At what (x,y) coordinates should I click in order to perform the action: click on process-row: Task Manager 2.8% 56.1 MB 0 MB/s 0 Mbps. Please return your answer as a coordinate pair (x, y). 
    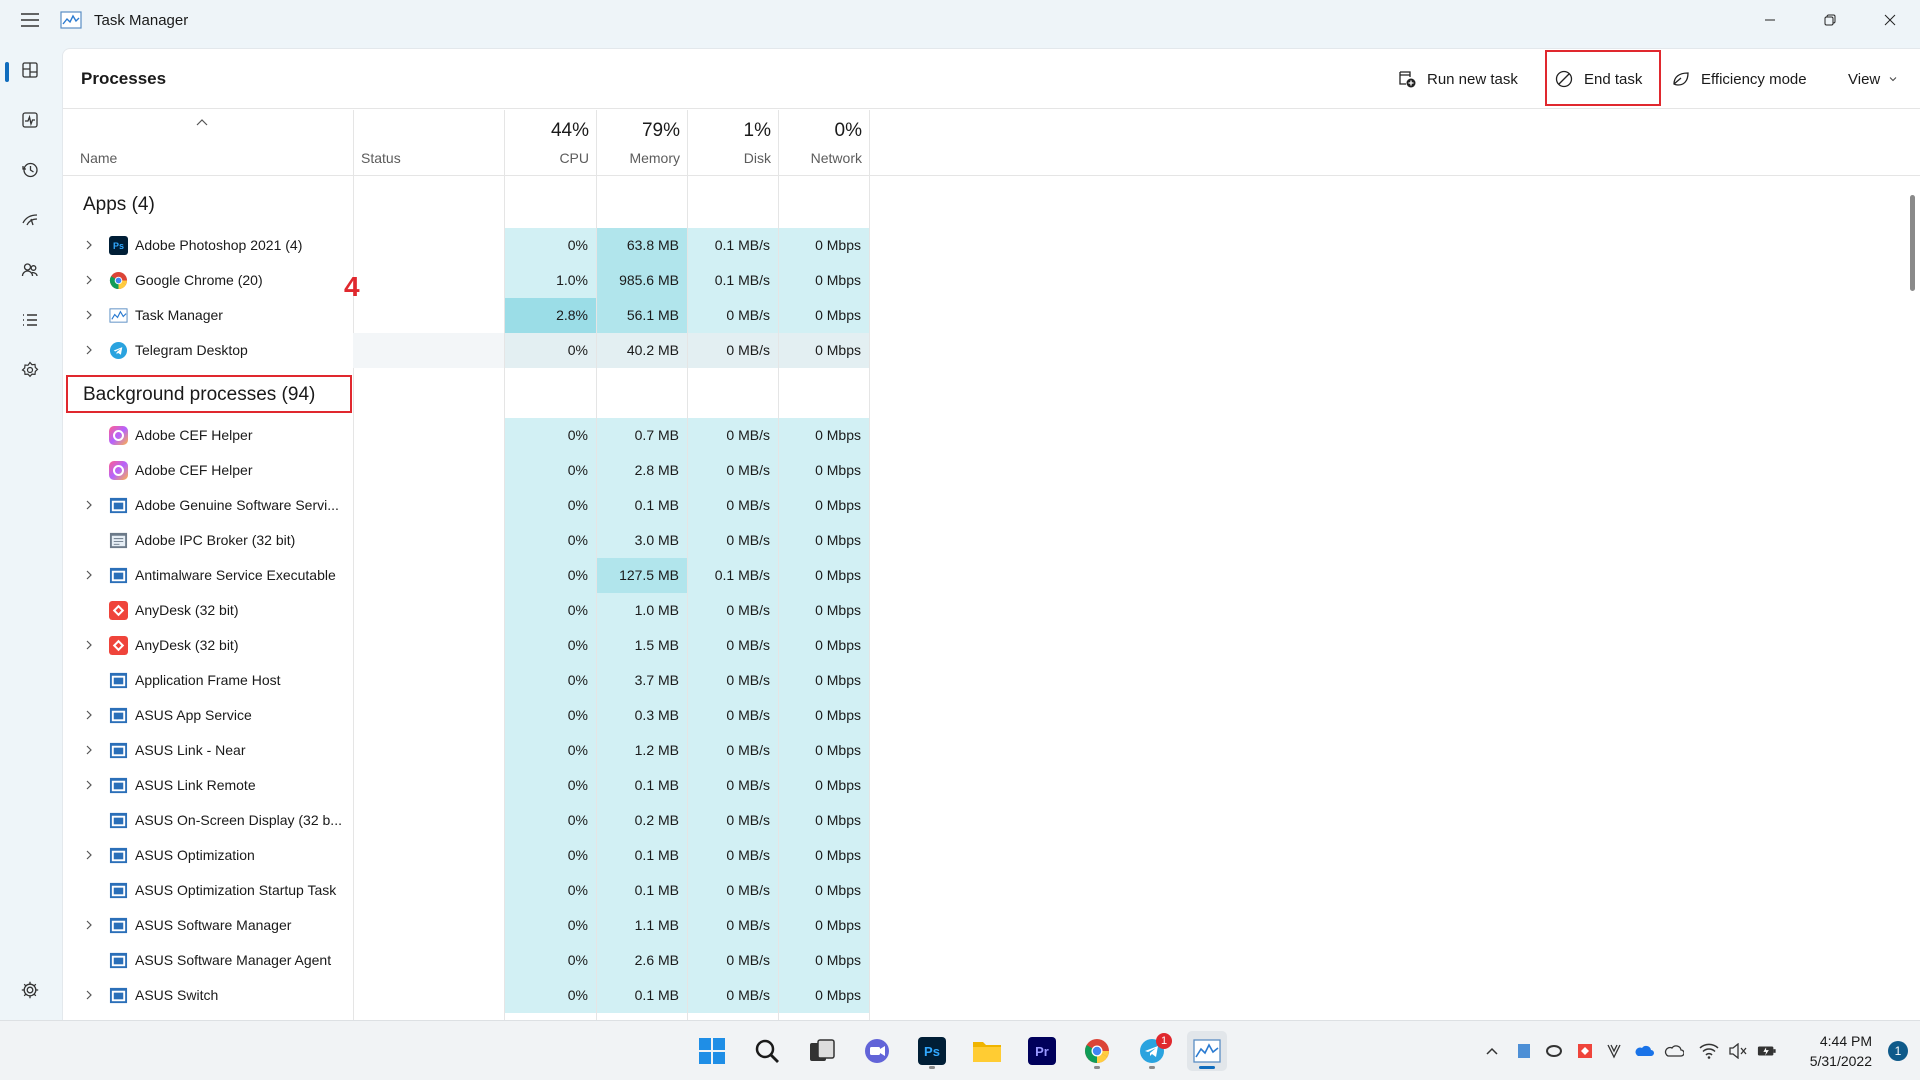
    Looking at the image, I should click on (466, 315).